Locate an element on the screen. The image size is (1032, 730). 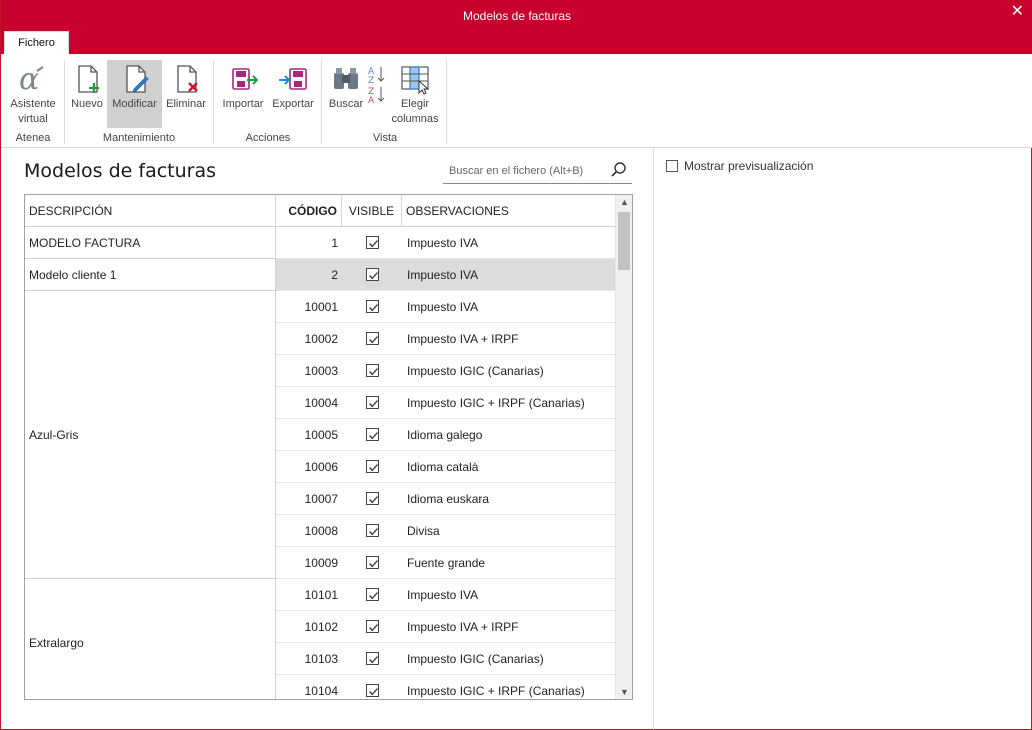
table-row: 10102 Impuesto IVA + IRPF is located at coordinates (446, 627).